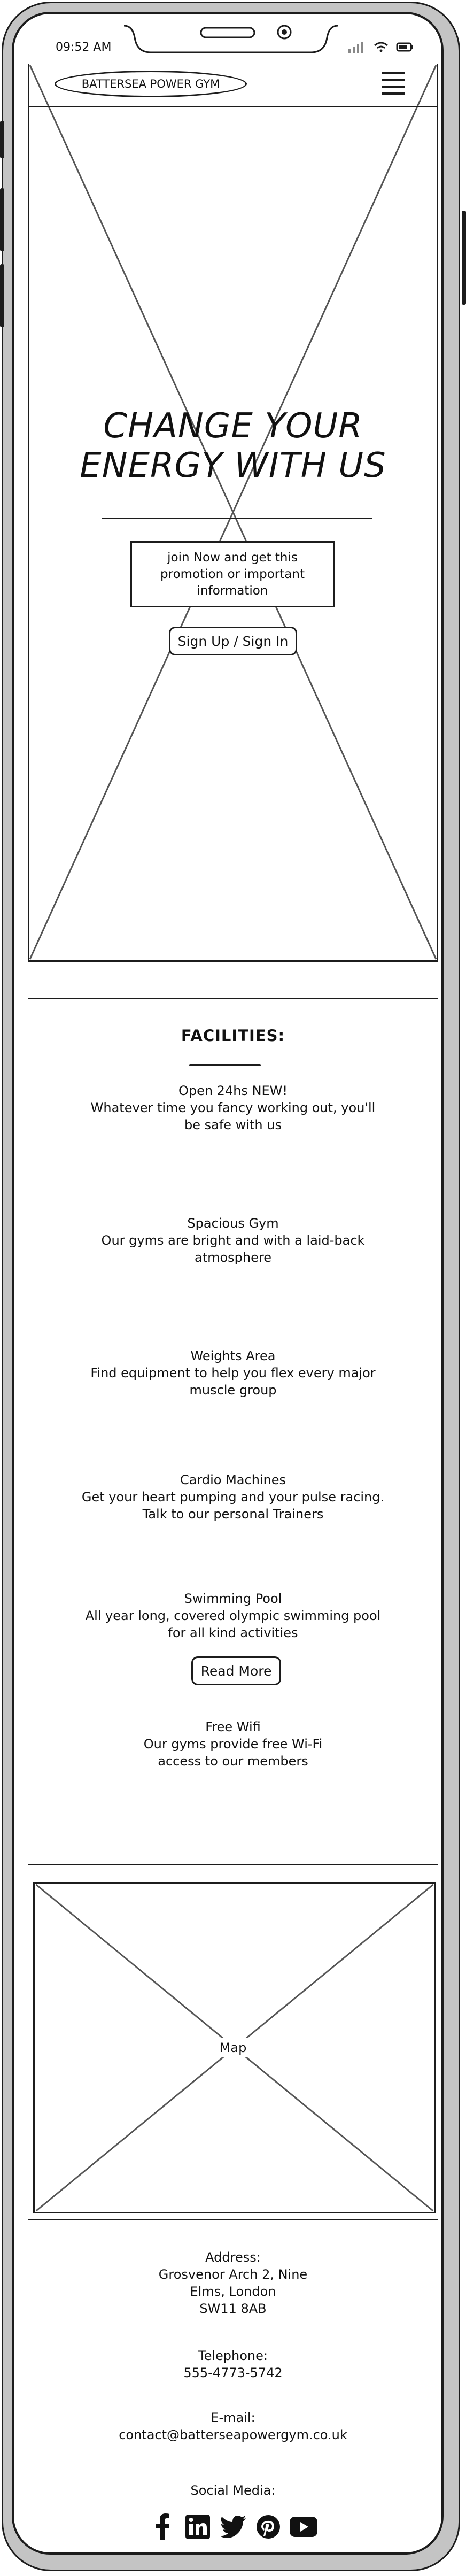 Image resolution: width=466 pixels, height=2576 pixels. I want to click on hero-bottom-divider, so click(233, 961).